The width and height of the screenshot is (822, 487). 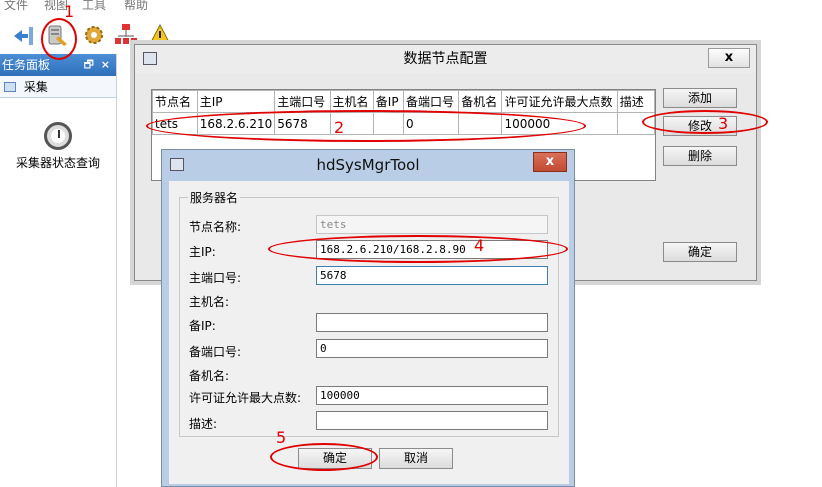 What do you see at coordinates (209, 302) in the screenshot?
I see `main-host-label: 主机名:` at bounding box center [209, 302].